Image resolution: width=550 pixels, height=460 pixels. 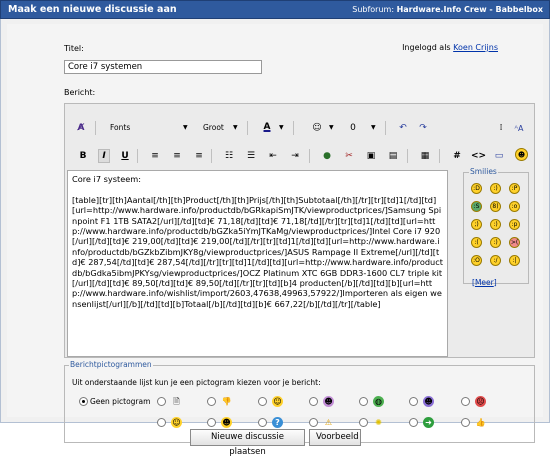 What do you see at coordinates (83, 156) in the screenshot?
I see `bold-icon: B` at bounding box center [83, 156].